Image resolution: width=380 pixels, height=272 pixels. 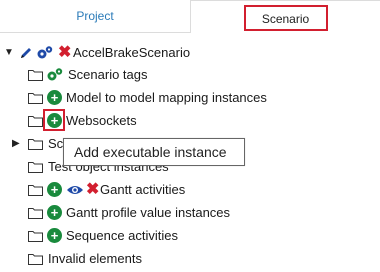 I want to click on collapse-icon: ▼, so click(x=9, y=53).